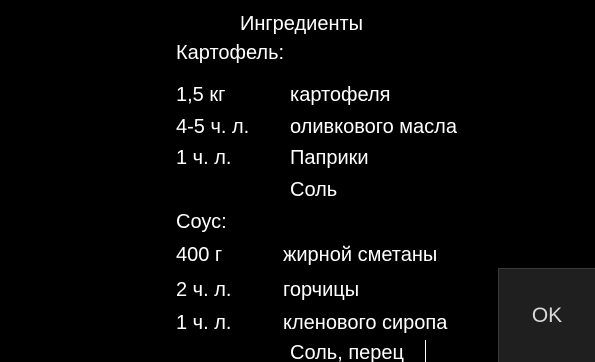 This screenshot has height=362, width=595. What do you see at coordinates (321, 290) in the screenshot?
I see `ingredient-name: горчицы` at bounding box center [321, 290].